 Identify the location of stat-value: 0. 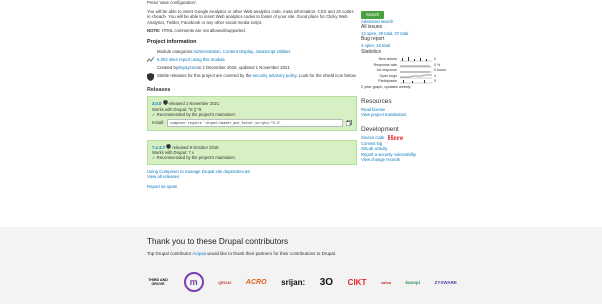
(435, 81).